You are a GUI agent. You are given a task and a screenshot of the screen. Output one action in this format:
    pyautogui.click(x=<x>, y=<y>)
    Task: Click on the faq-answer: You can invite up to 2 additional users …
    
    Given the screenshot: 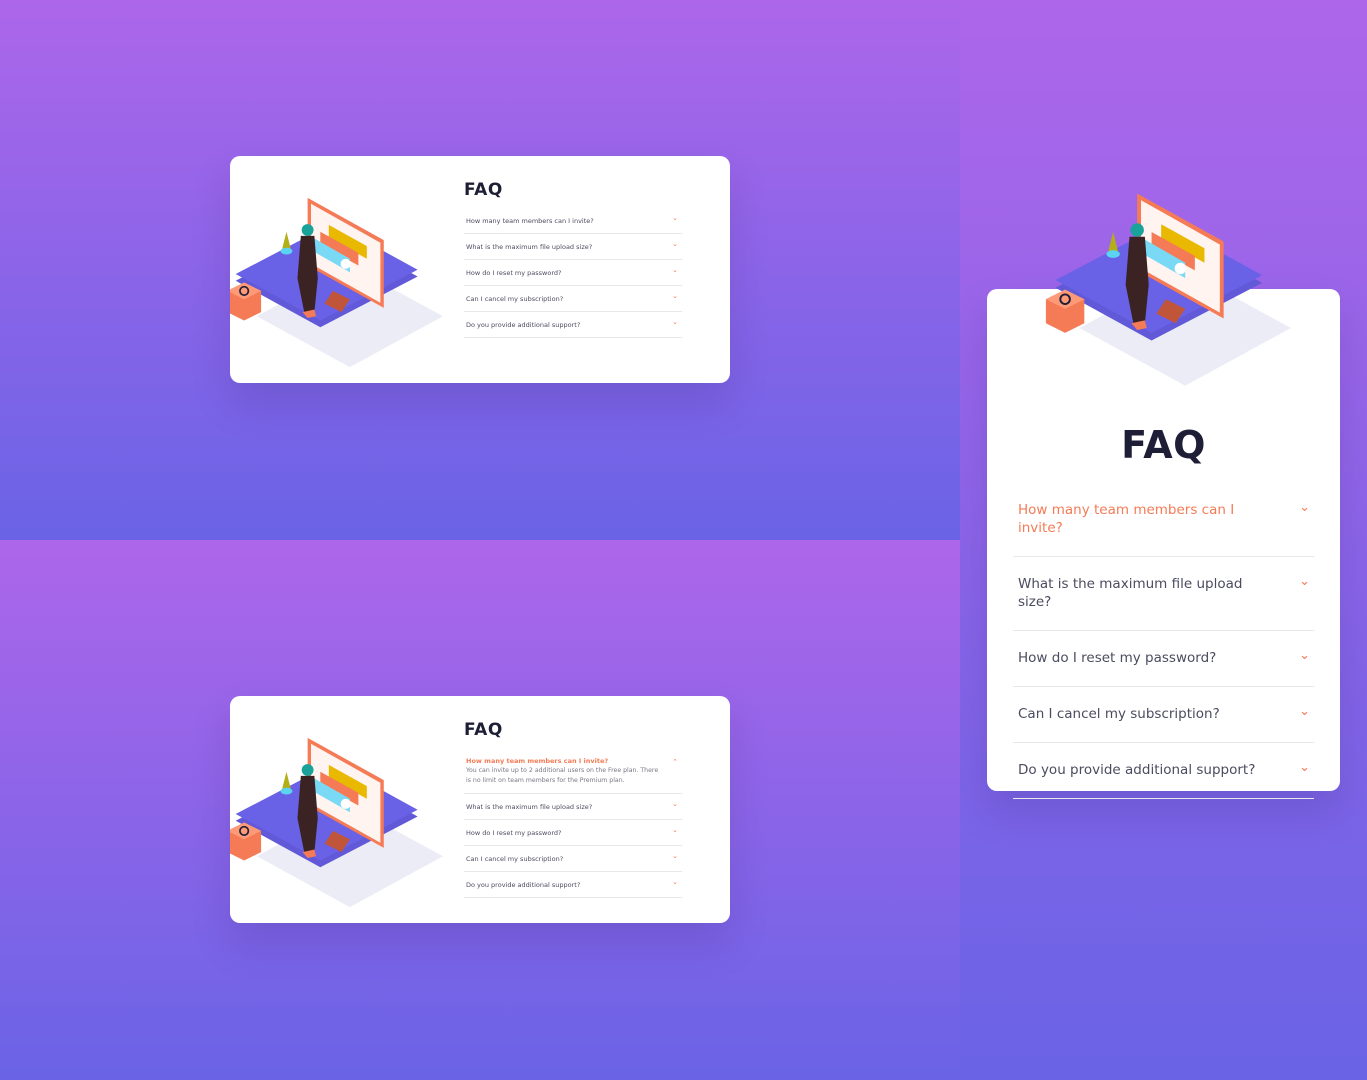 What is the action you would take?
    pyautogui.click(x=562, y=775)
    